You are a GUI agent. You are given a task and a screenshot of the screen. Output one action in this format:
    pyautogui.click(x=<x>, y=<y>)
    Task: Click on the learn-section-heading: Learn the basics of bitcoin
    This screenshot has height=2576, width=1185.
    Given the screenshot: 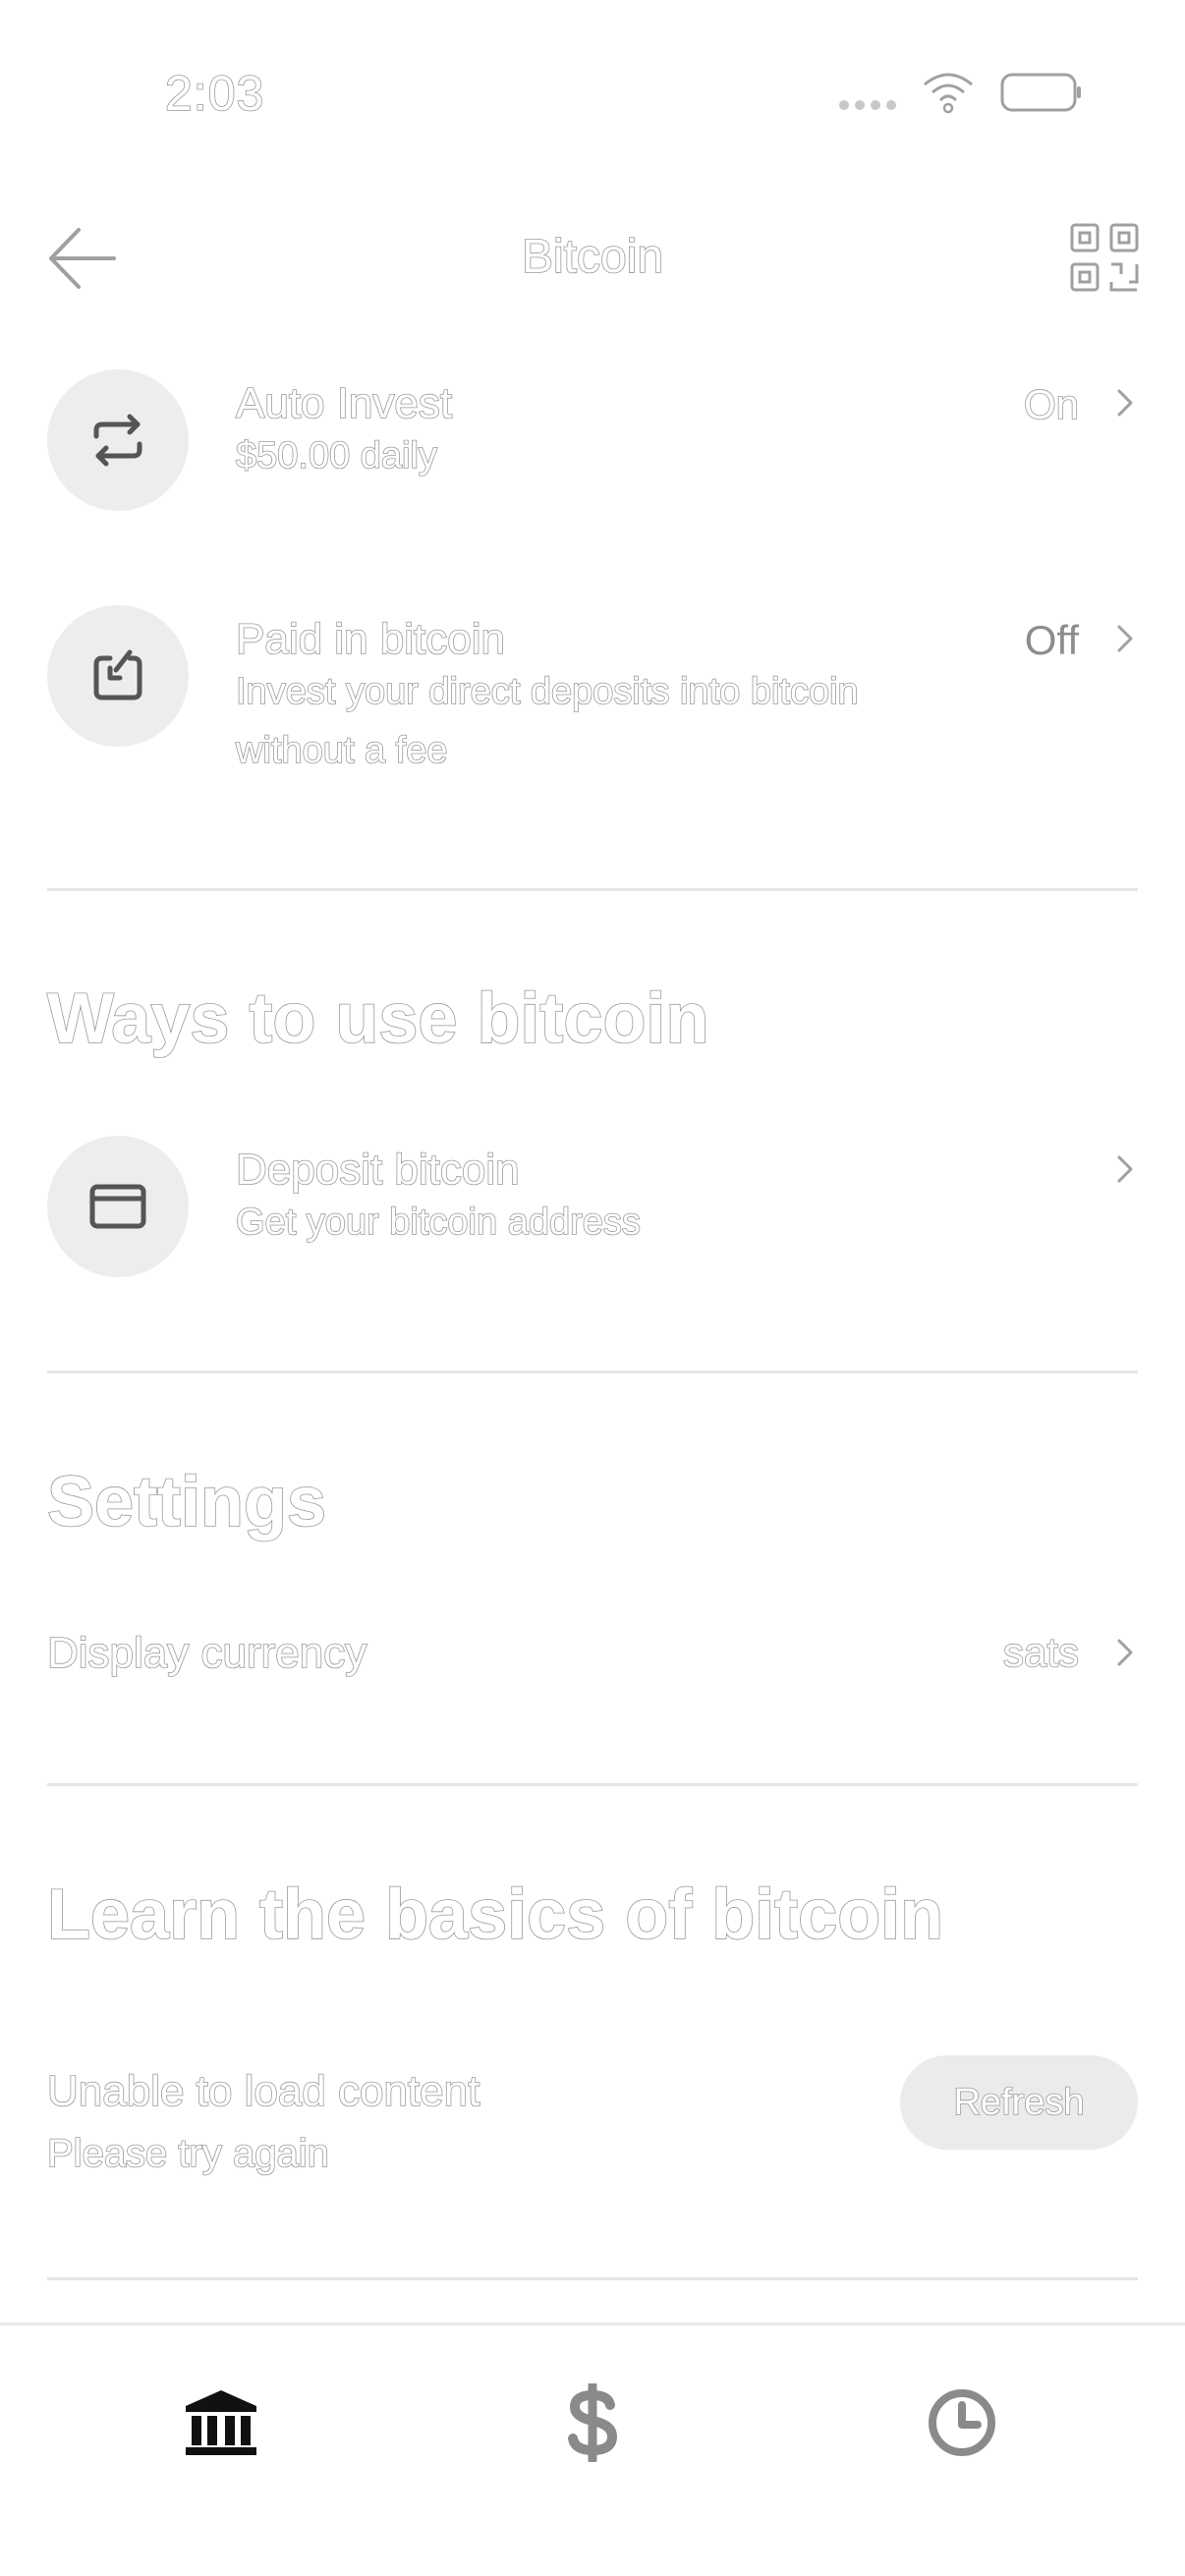 What is the action you would take?
    pyautogui.click(x=495, y=1915)
    